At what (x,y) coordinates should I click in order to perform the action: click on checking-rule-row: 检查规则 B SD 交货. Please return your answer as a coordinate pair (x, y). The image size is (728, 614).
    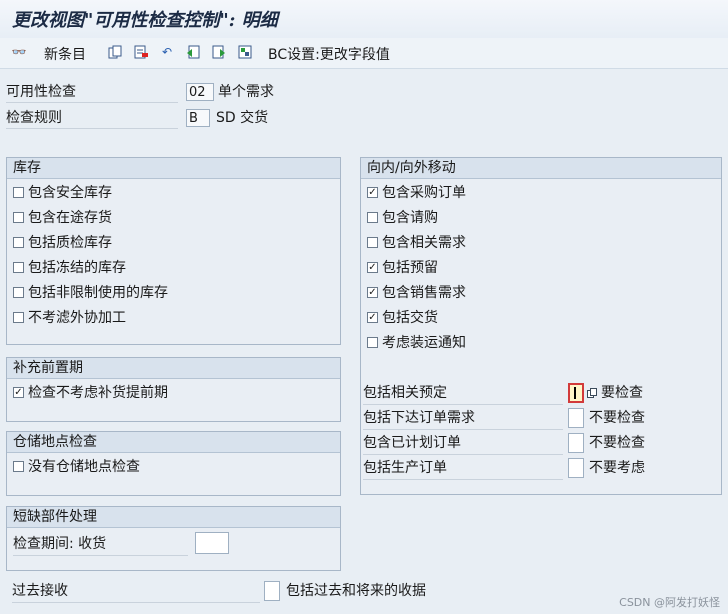
    Looking at the image, I should click on (206, 119).